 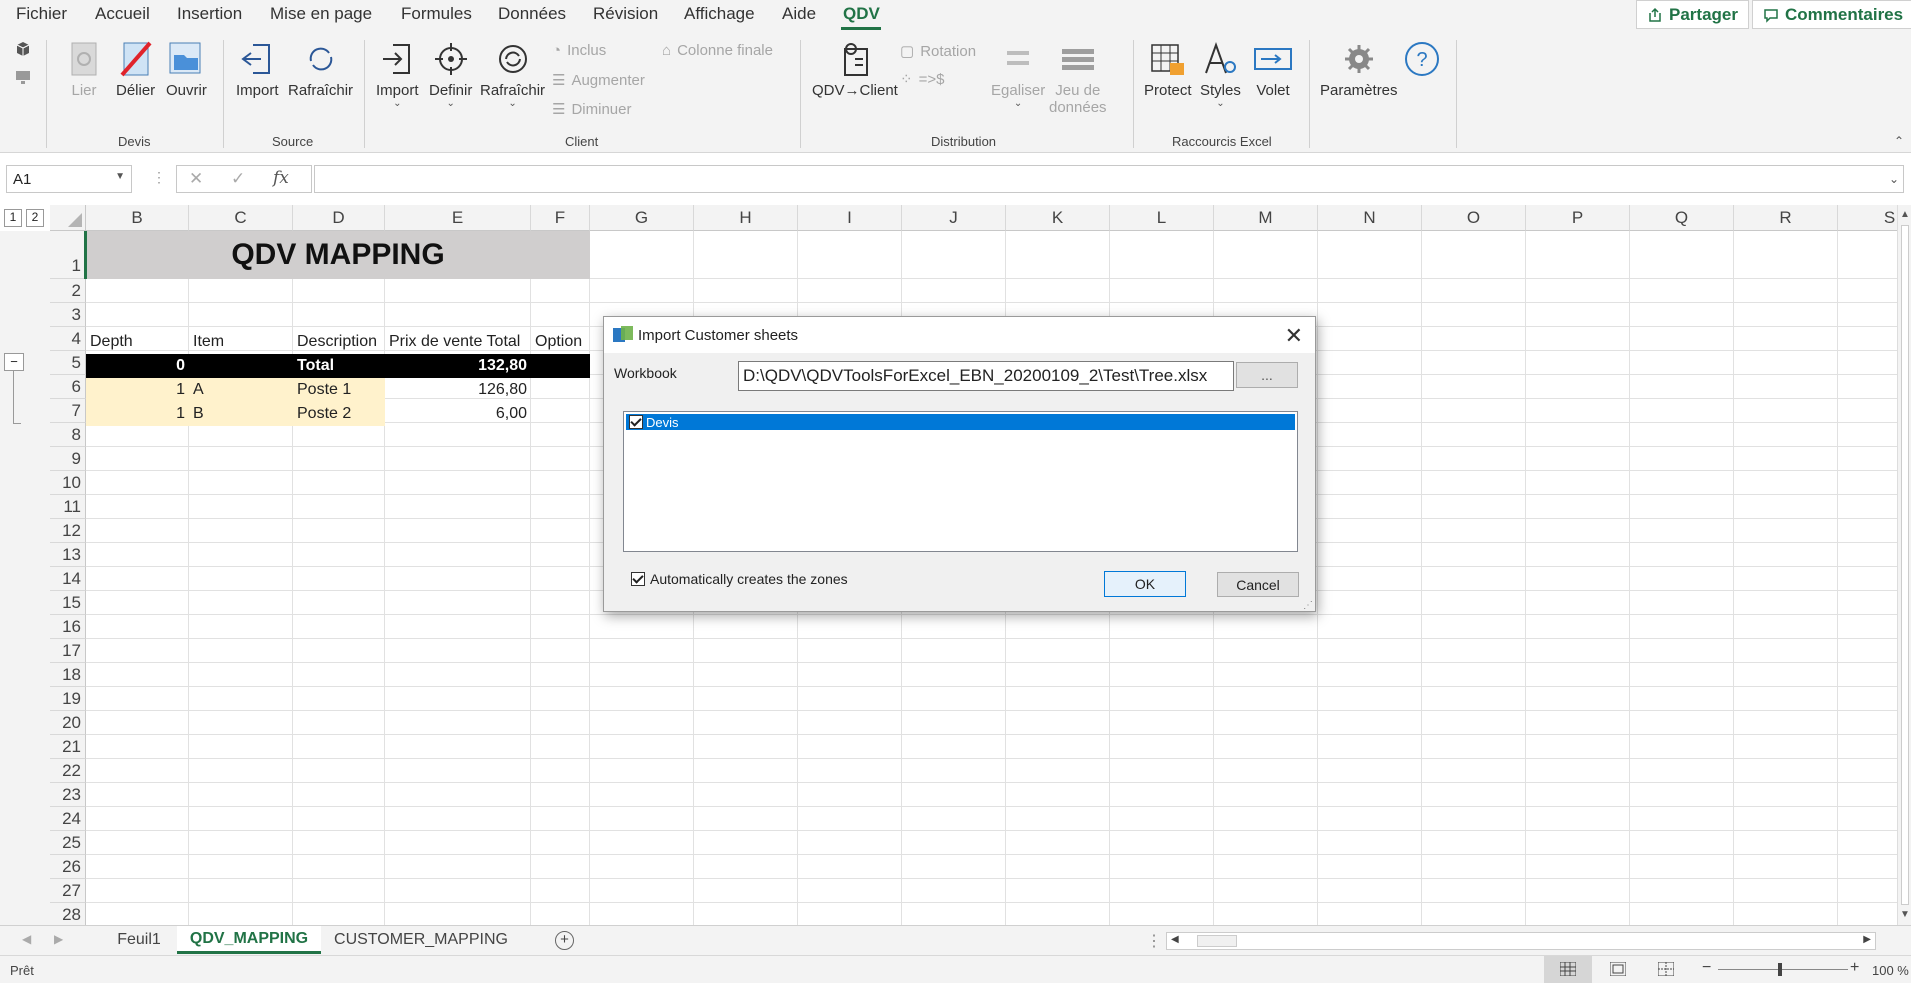 What do you see at coordinates (799, 14) in the screenshot?
I see `menu-aide: Aide` at bounding box center [799, 14].